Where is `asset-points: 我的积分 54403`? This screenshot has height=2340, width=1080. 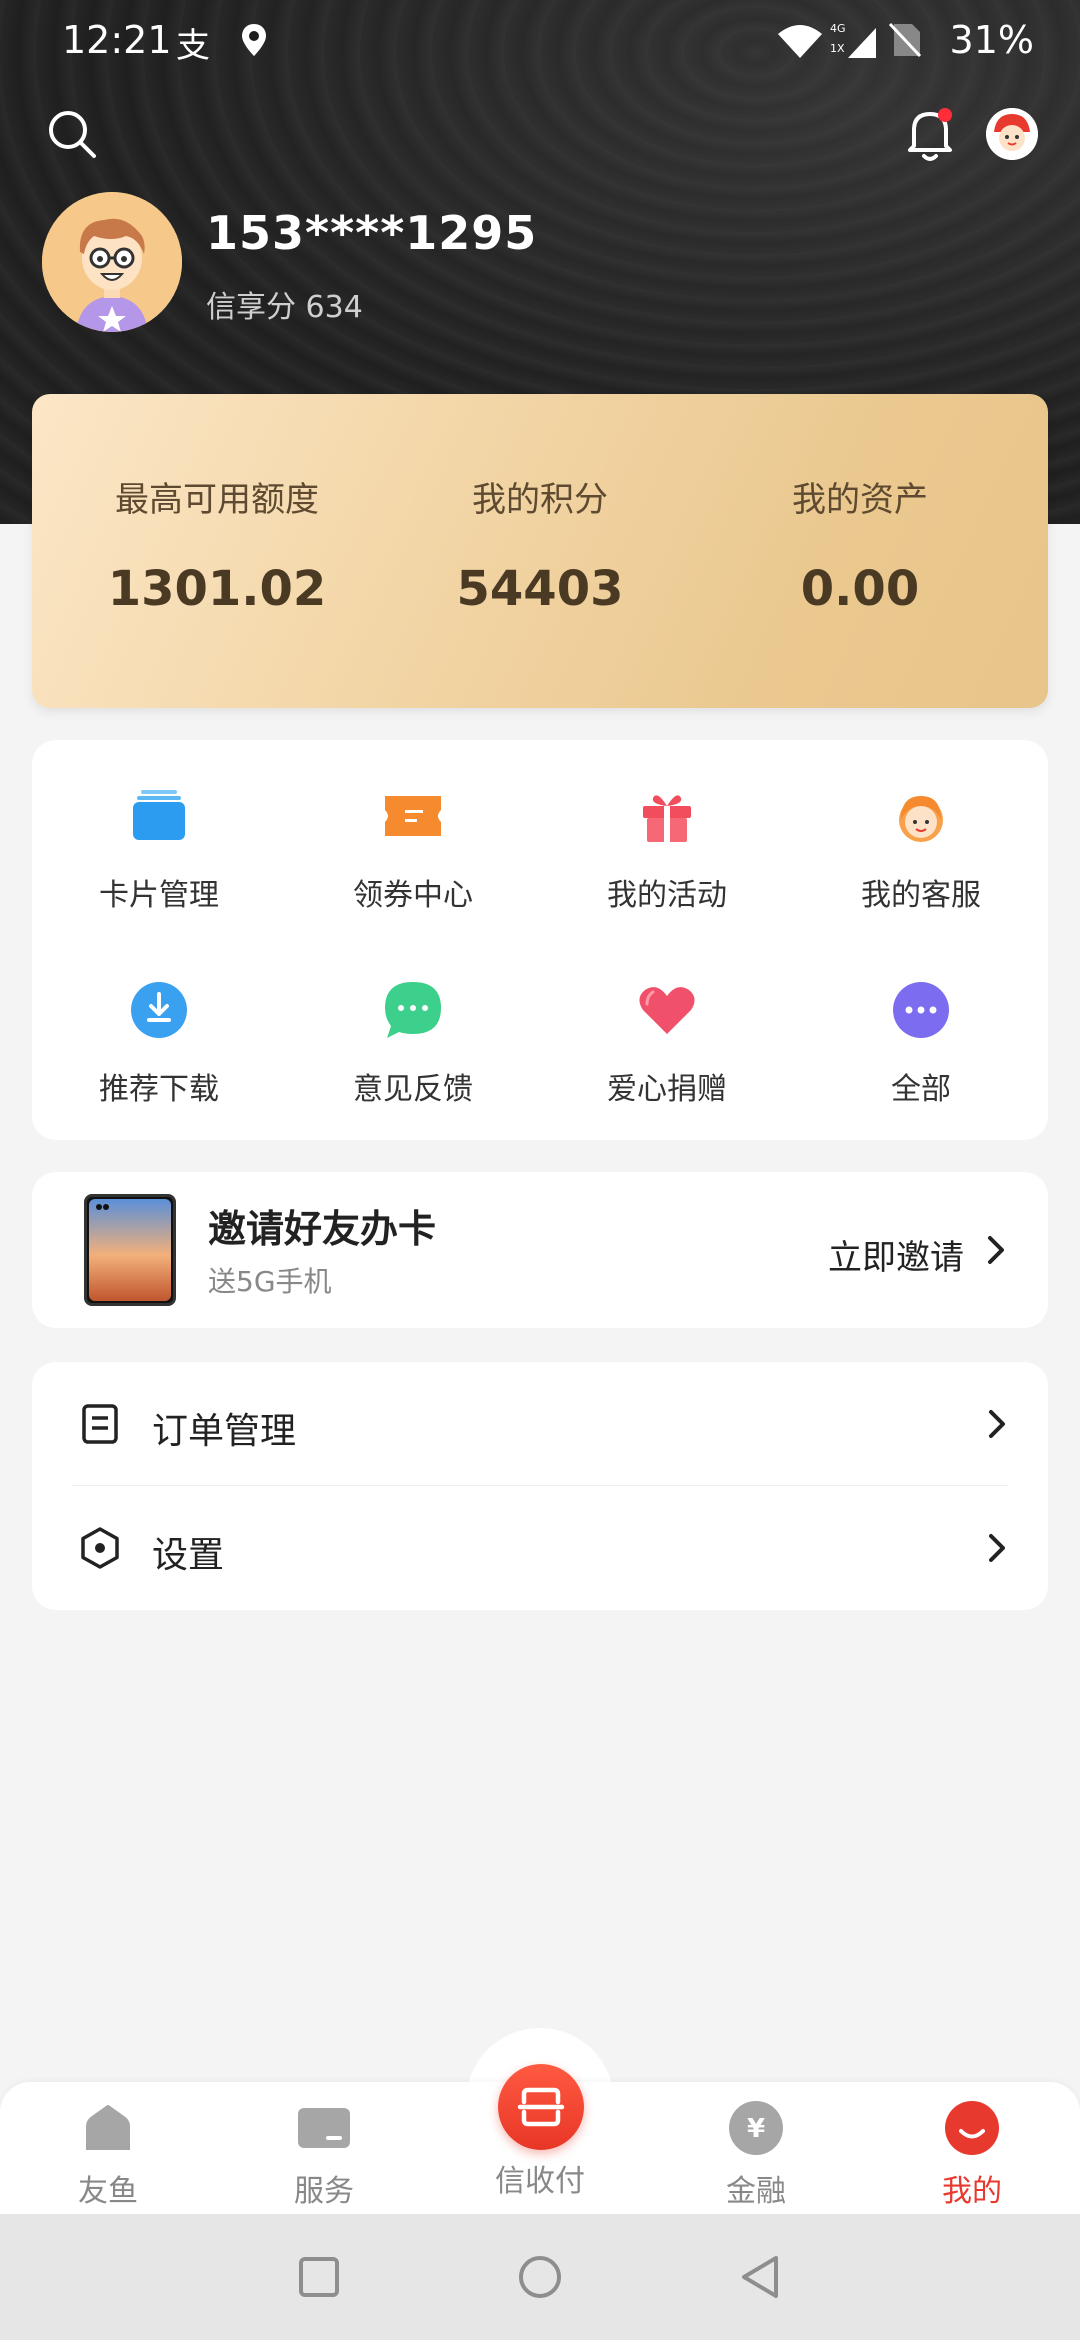 asset-points: 我的积分 54403 is located at coordinates (540, 544).